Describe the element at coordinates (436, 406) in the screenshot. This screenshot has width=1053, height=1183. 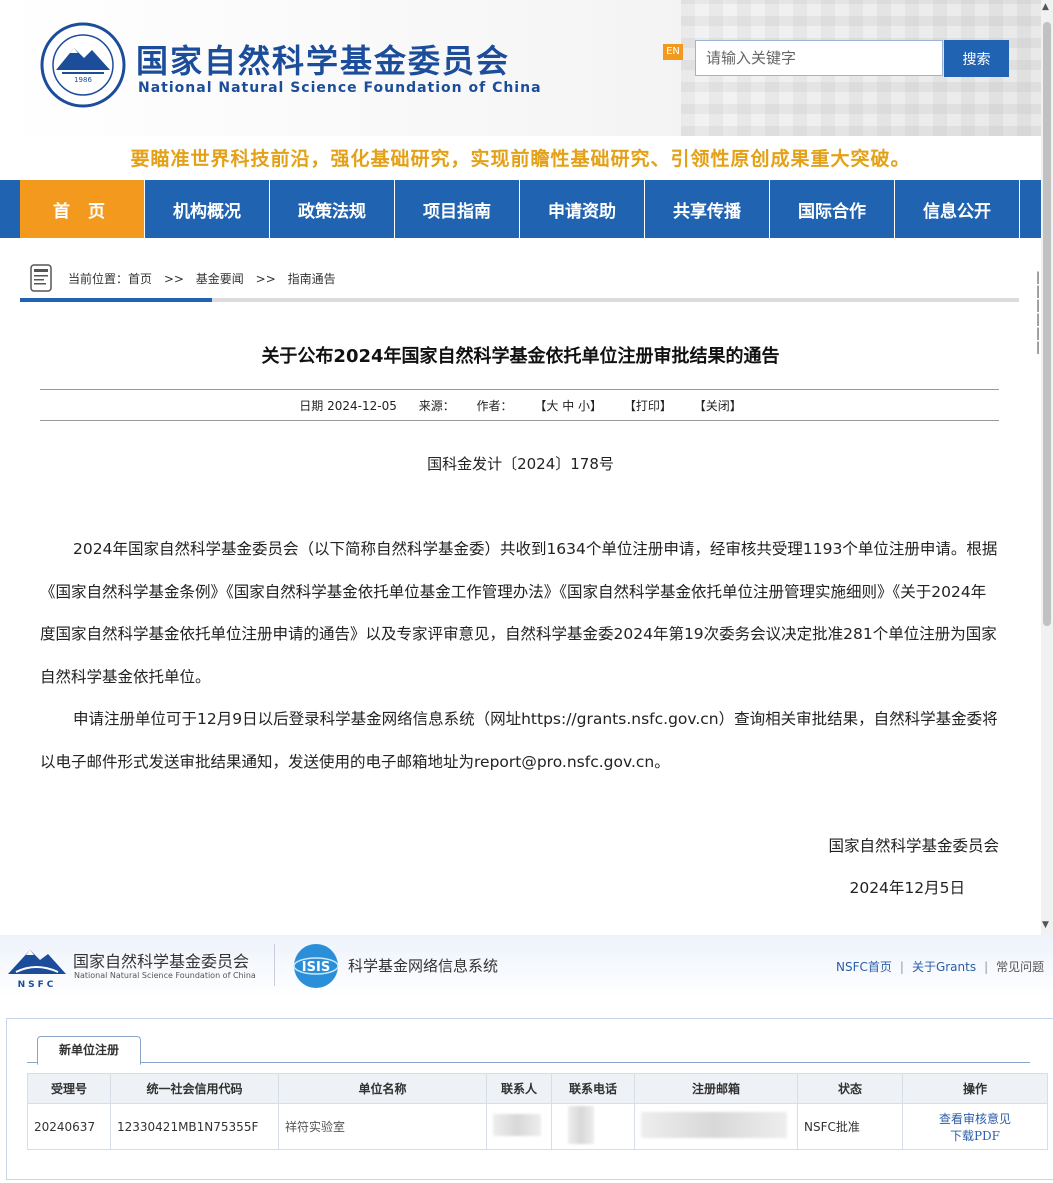
I see `article-source: 来源：` at that location.